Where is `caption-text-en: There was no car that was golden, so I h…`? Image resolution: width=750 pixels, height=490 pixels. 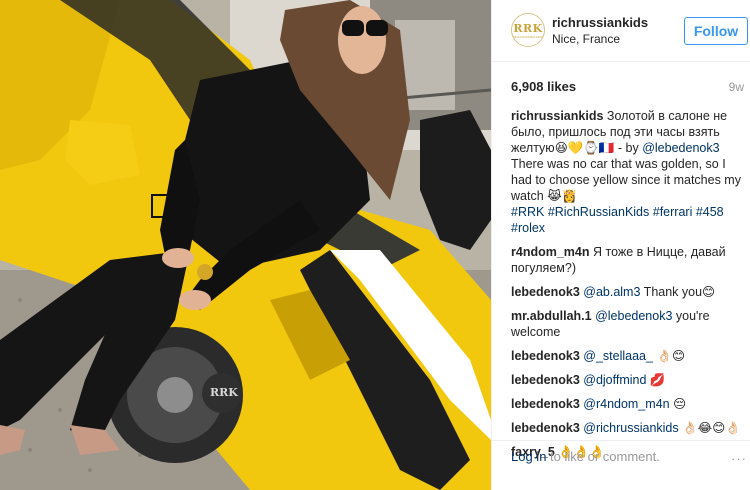 caption-text-en: There was no car that was golden, so I h… is located at coordinates (626, 180).